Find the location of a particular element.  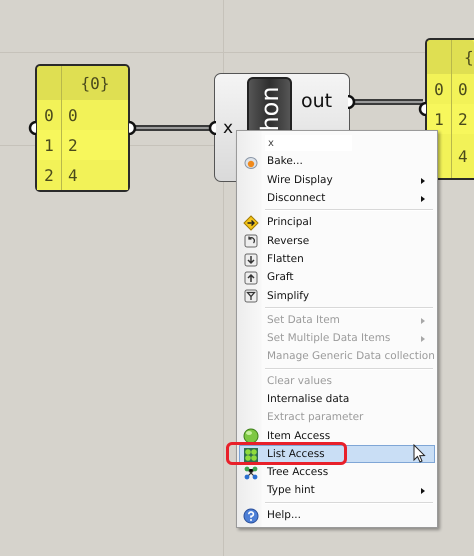

menu-item: Item Access is located at coordinates (337, 435).